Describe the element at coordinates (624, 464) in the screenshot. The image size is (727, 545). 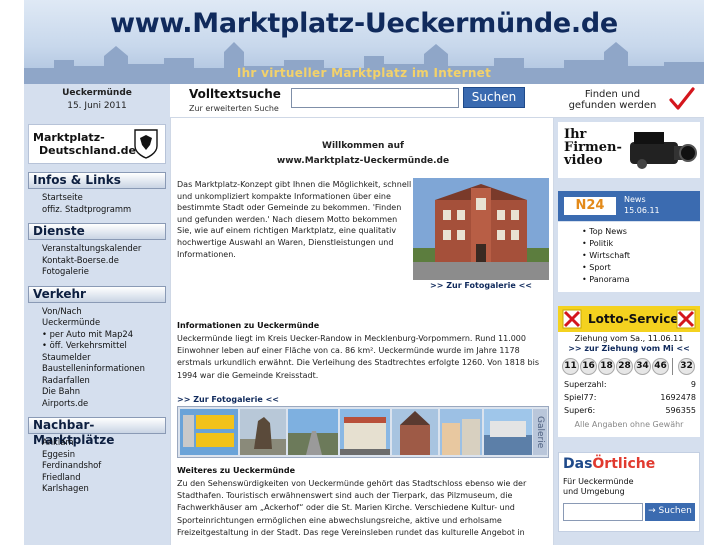
I see `oertliche-logo-b: Örtliche` at that location.